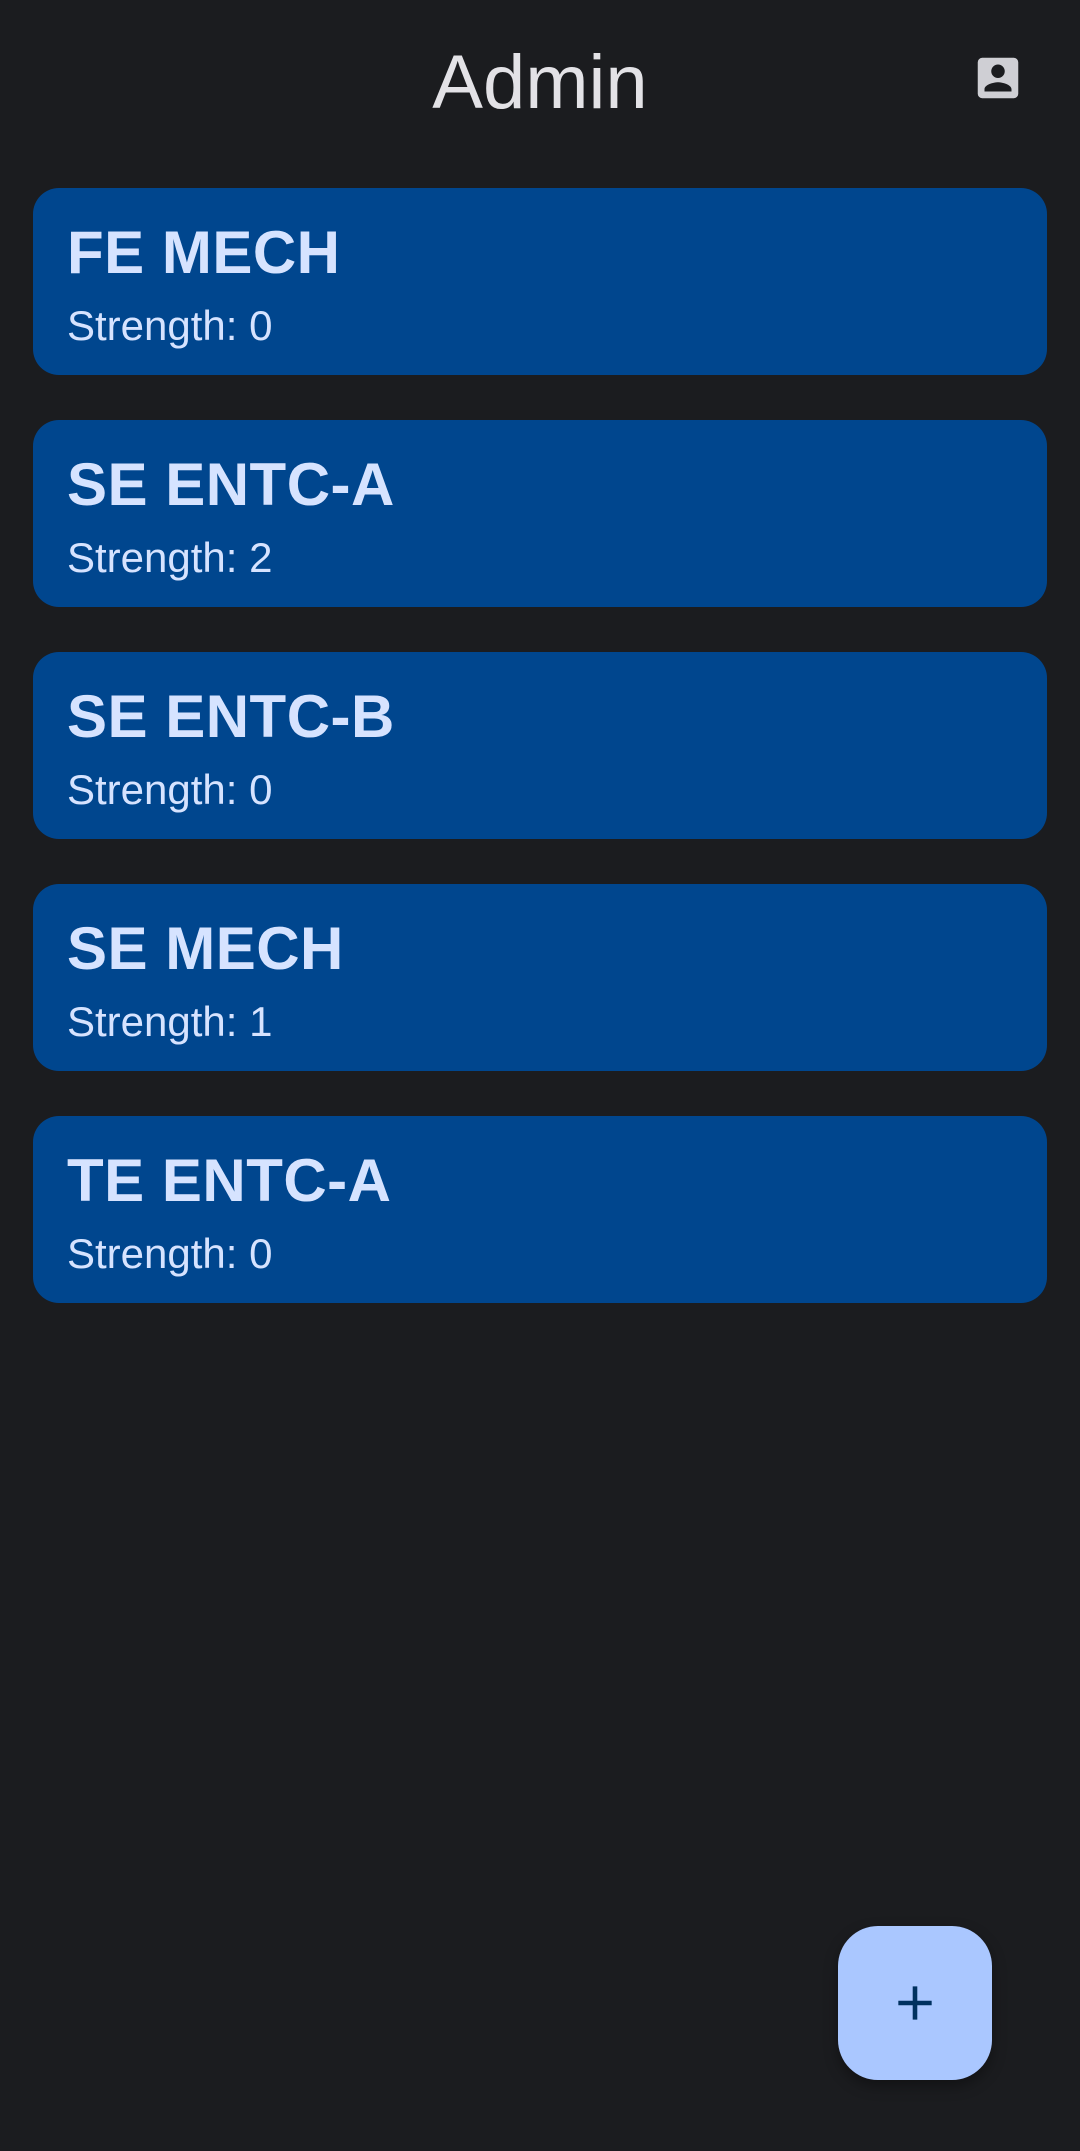  I want to click on add-icon, so click(915, 2003).